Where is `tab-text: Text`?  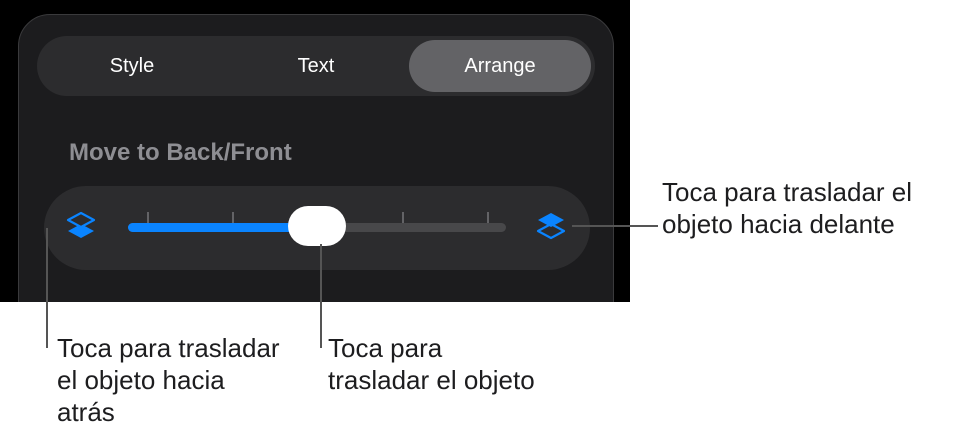 tab-text: Text is located at coordinates (316, 66).